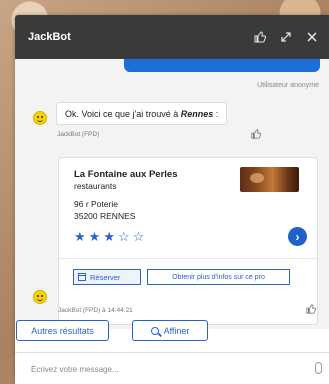 This screenshot has height=384, width=329. Describe the element at coordinates (269, 179) in the screenshot. I see `business-photo` at that location.